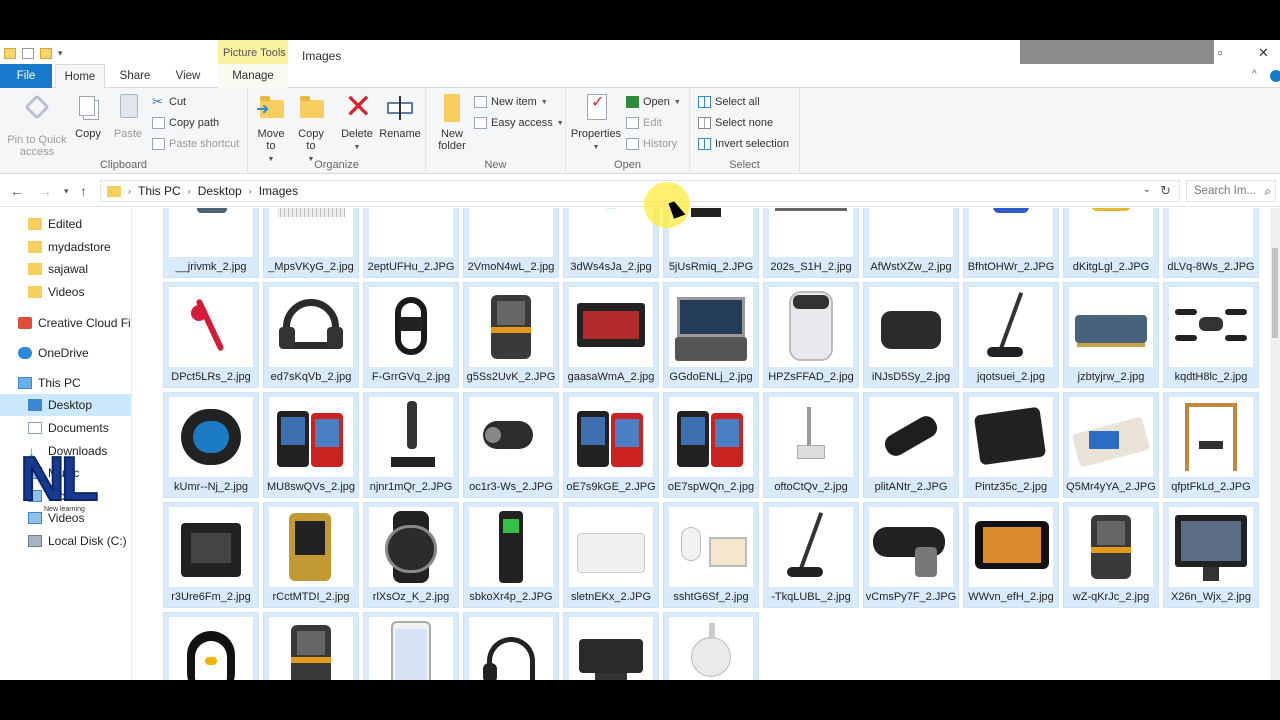 This screenshot has height=720, width=1280. I want to click on file-tile: oE7spWQn_2.jpg, so click(711, 445).